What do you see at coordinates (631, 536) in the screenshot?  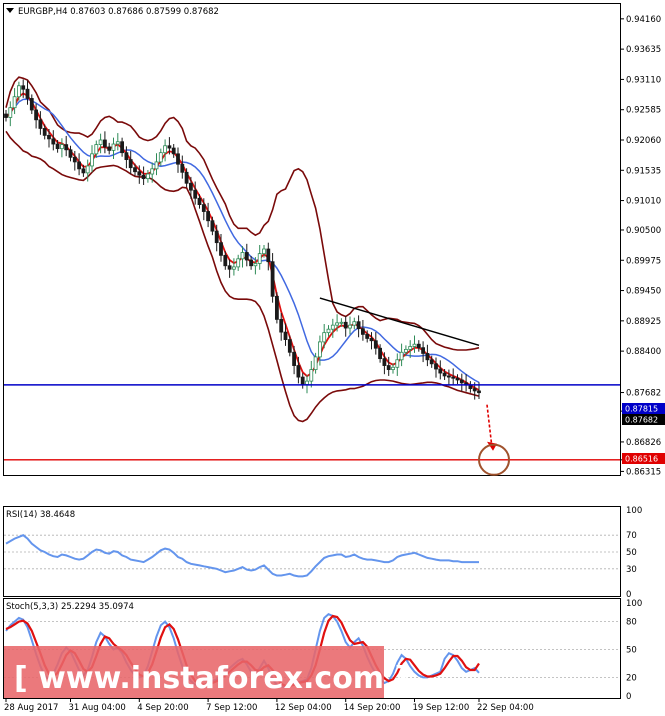 I see `rsi-tick-label: 70` at bounding box center [631, 536].